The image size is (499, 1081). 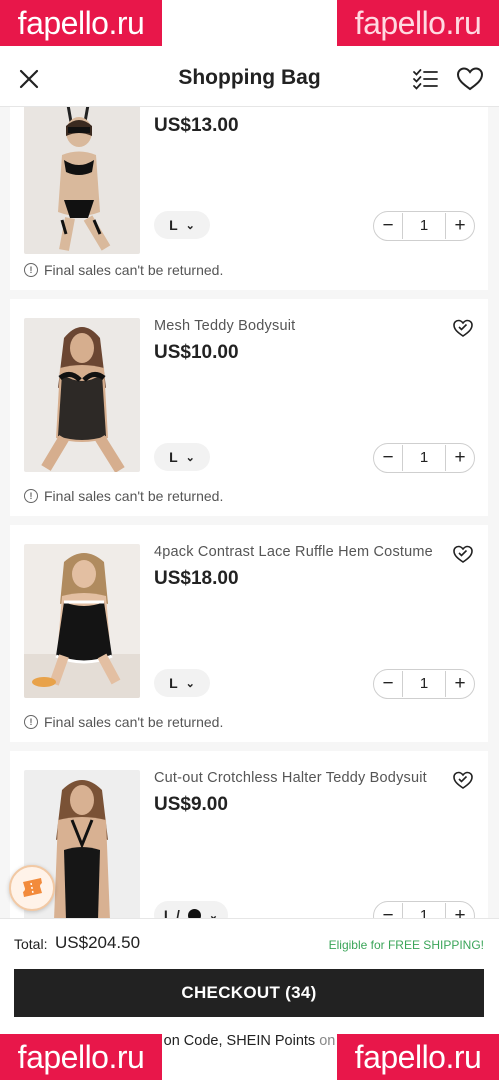 I want to click on product-price: US$18.00, so click(x=196, y=578).